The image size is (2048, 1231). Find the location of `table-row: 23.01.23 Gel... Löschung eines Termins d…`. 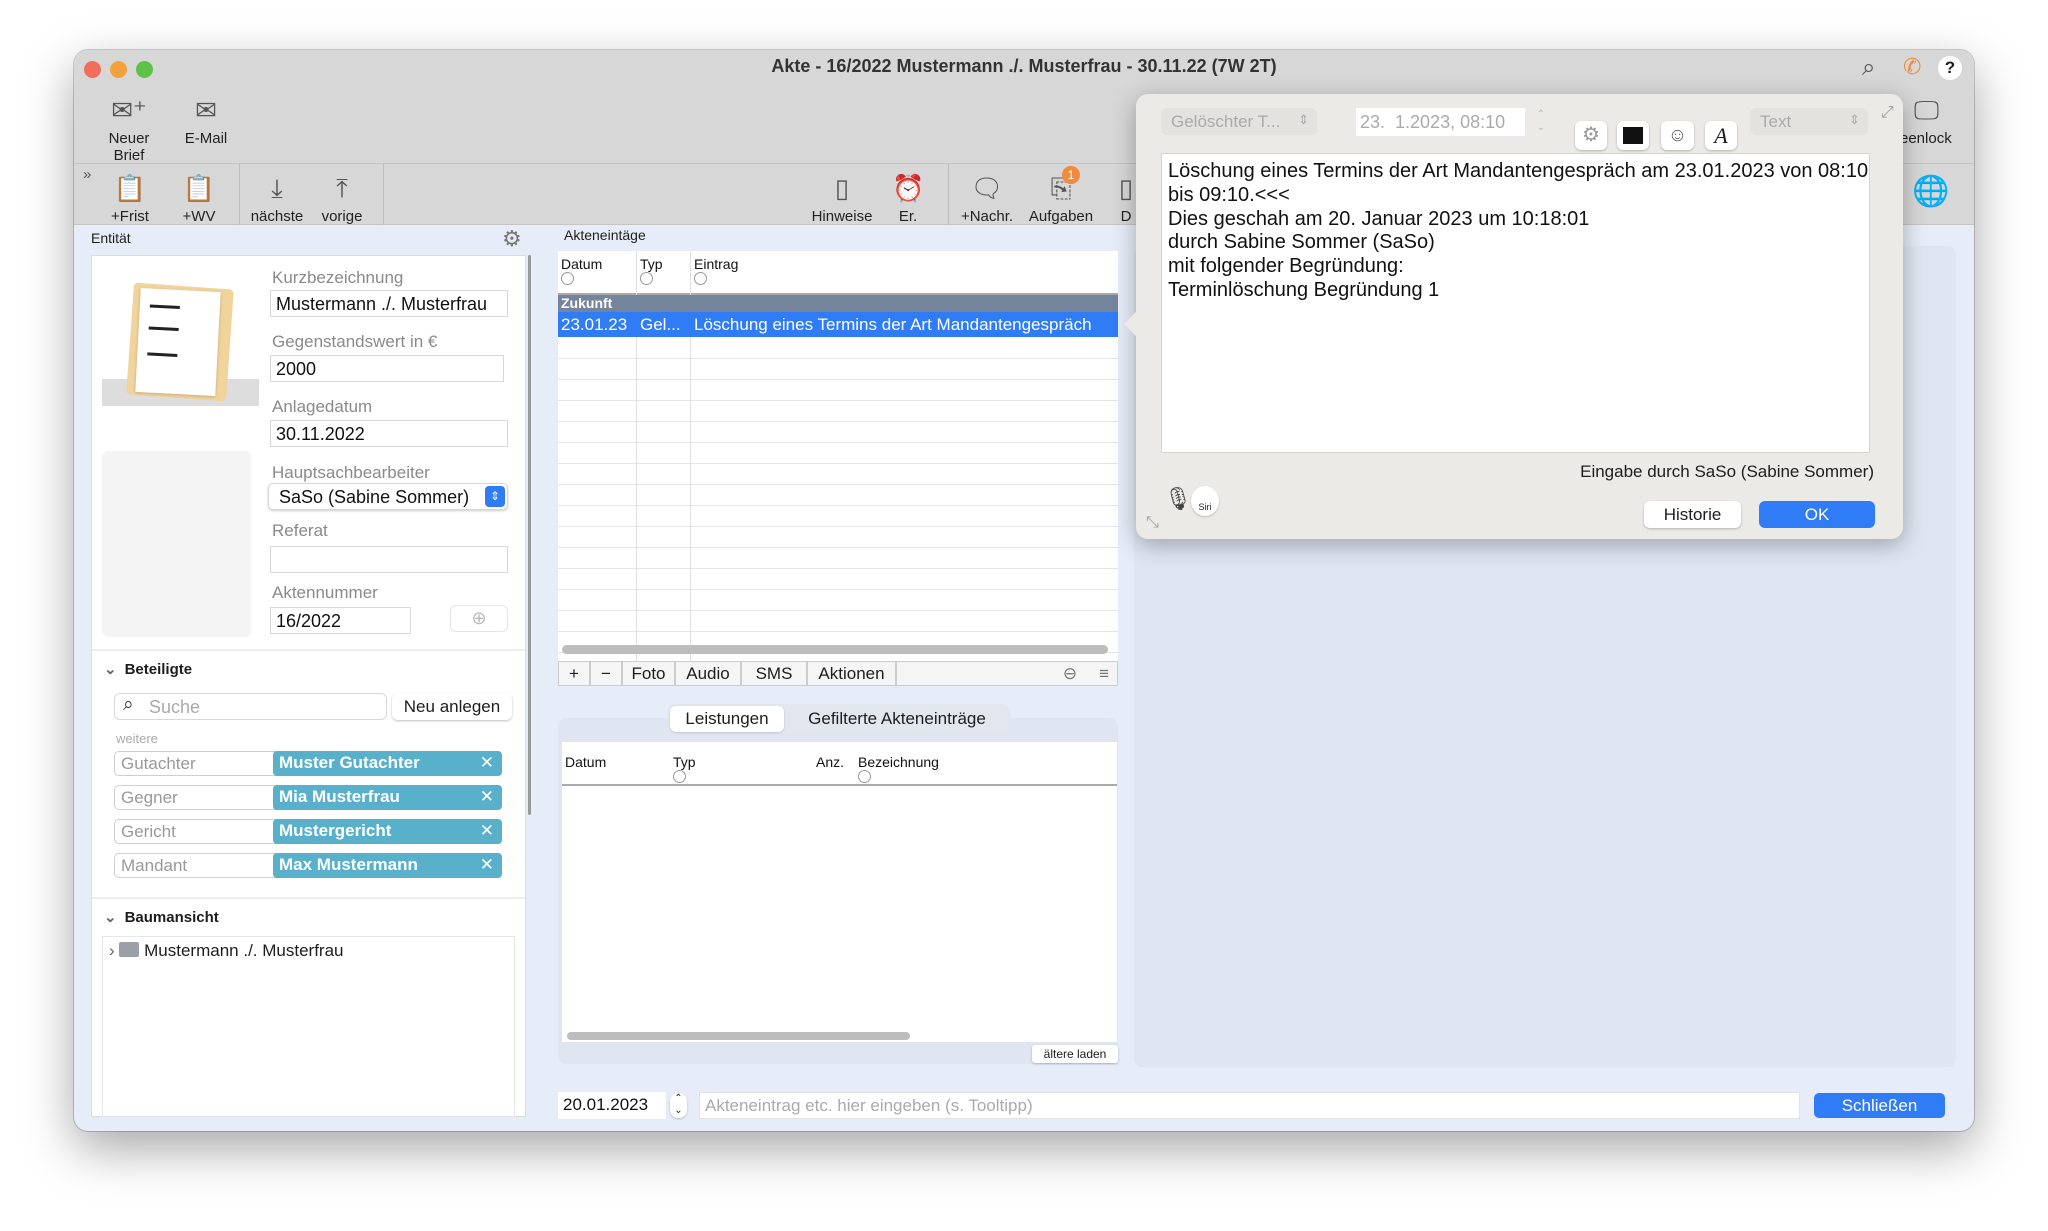

table-row: 23.01.23 Gel... Löschung eines Termins d… is located at coordinates (838, 324).